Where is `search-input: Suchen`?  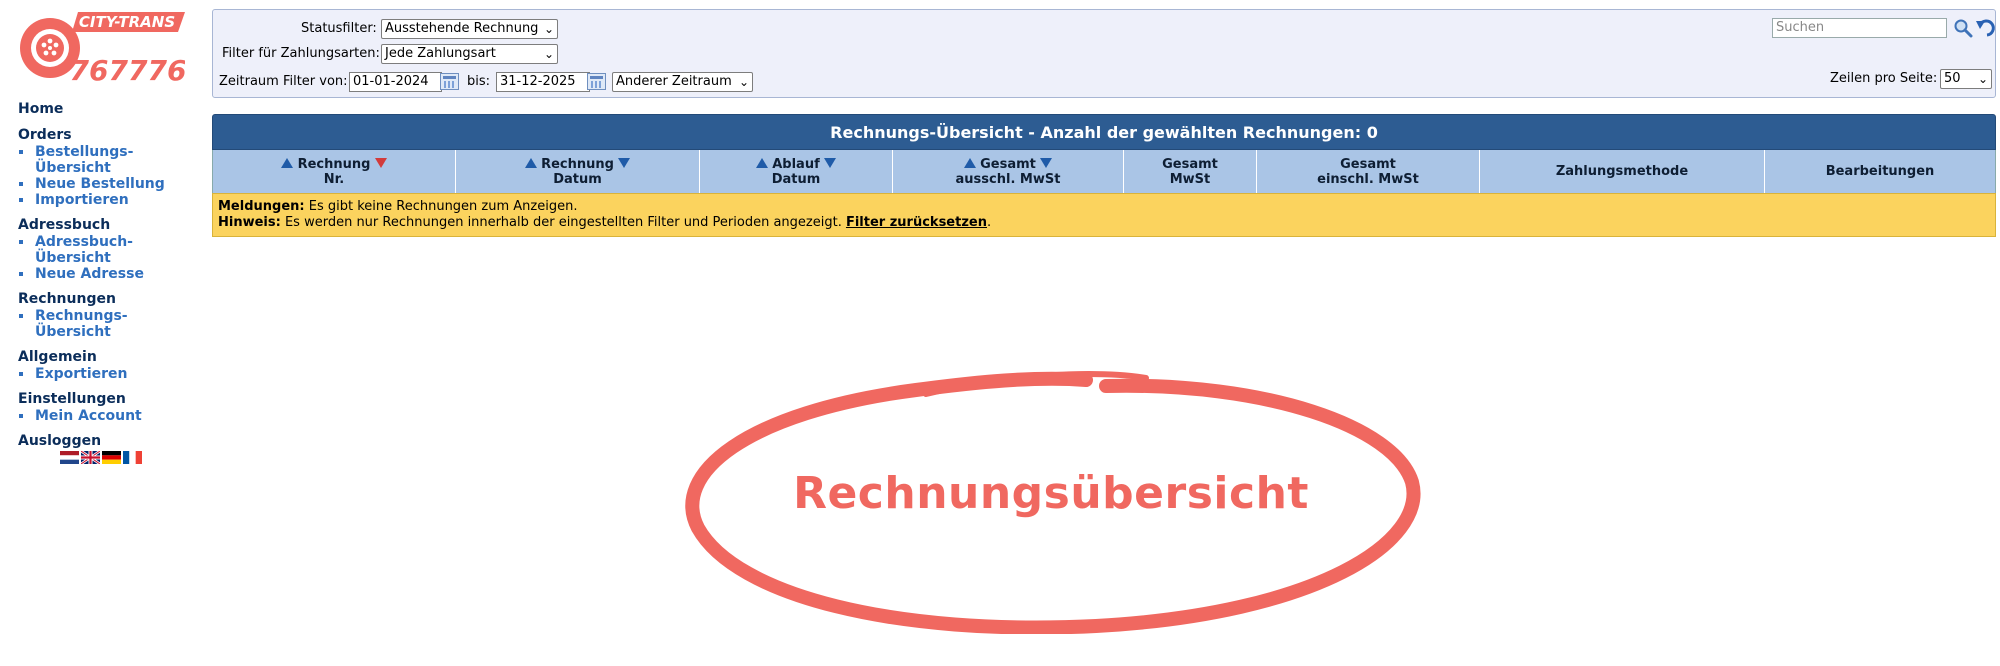 search-input: Suchen is located at coordinates (1859, 28).